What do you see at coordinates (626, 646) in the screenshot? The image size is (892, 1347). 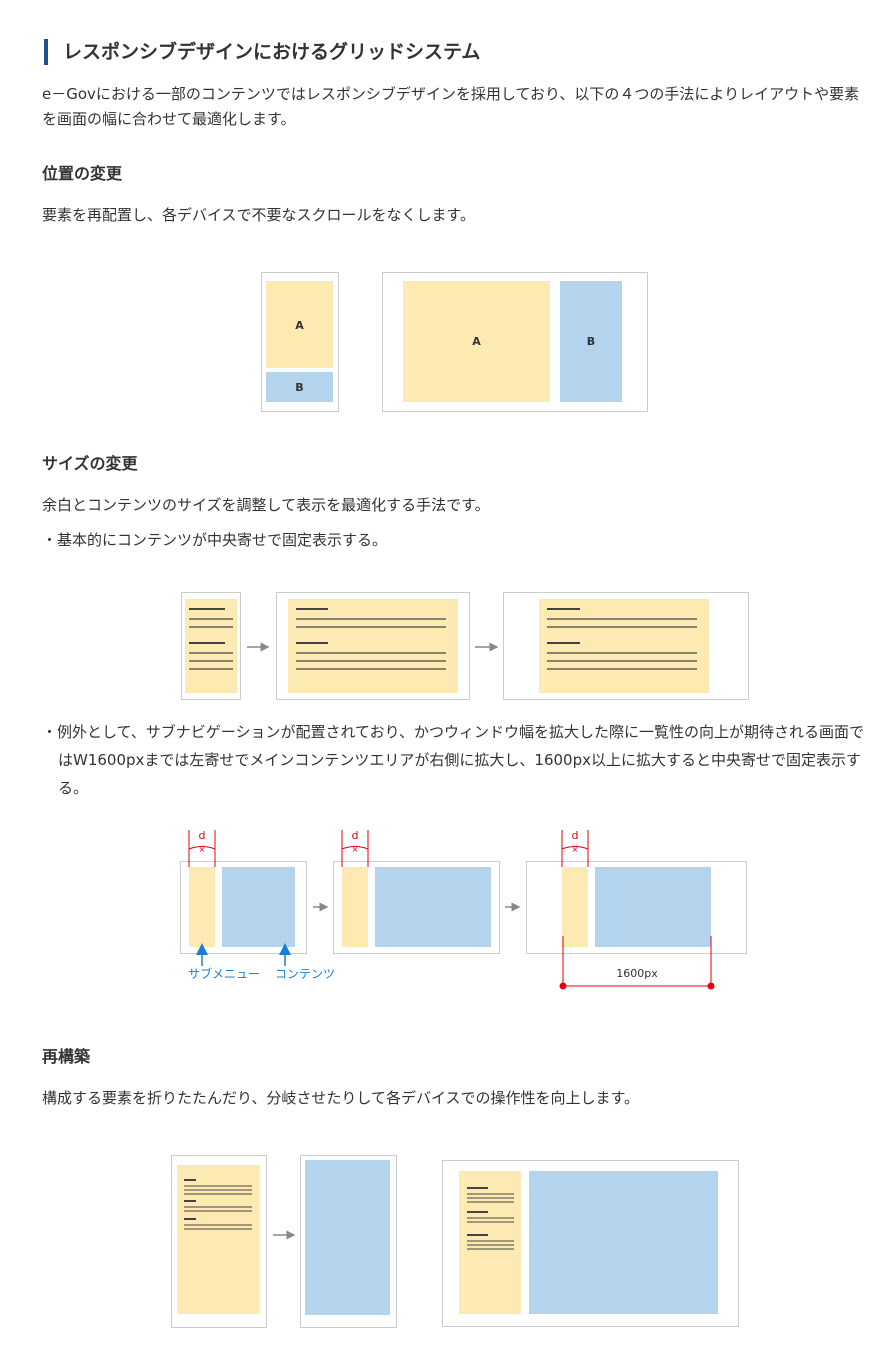 I see `large-frame` at bounding box center [626, 646].